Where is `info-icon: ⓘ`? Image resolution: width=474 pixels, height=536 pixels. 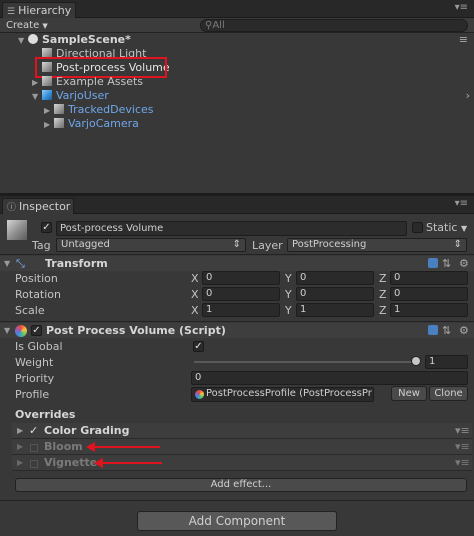
info-icon: ⓘ is located at coordinates (12, 208).